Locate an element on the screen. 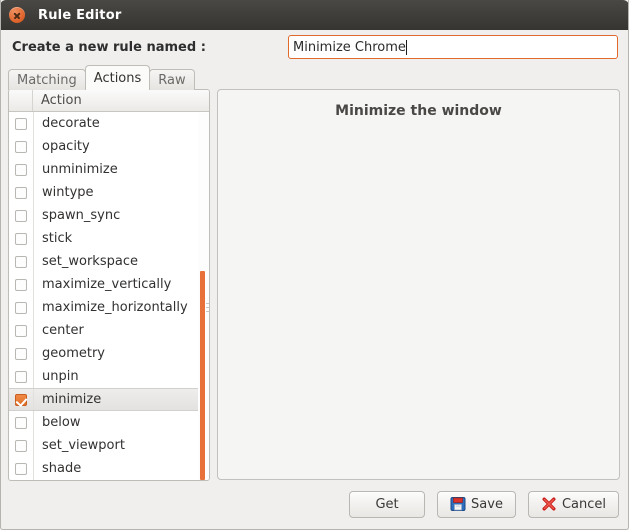 This screenshot has width=629, height=530. table-row: maximize_horizontally is located at coordinates (109, 307).